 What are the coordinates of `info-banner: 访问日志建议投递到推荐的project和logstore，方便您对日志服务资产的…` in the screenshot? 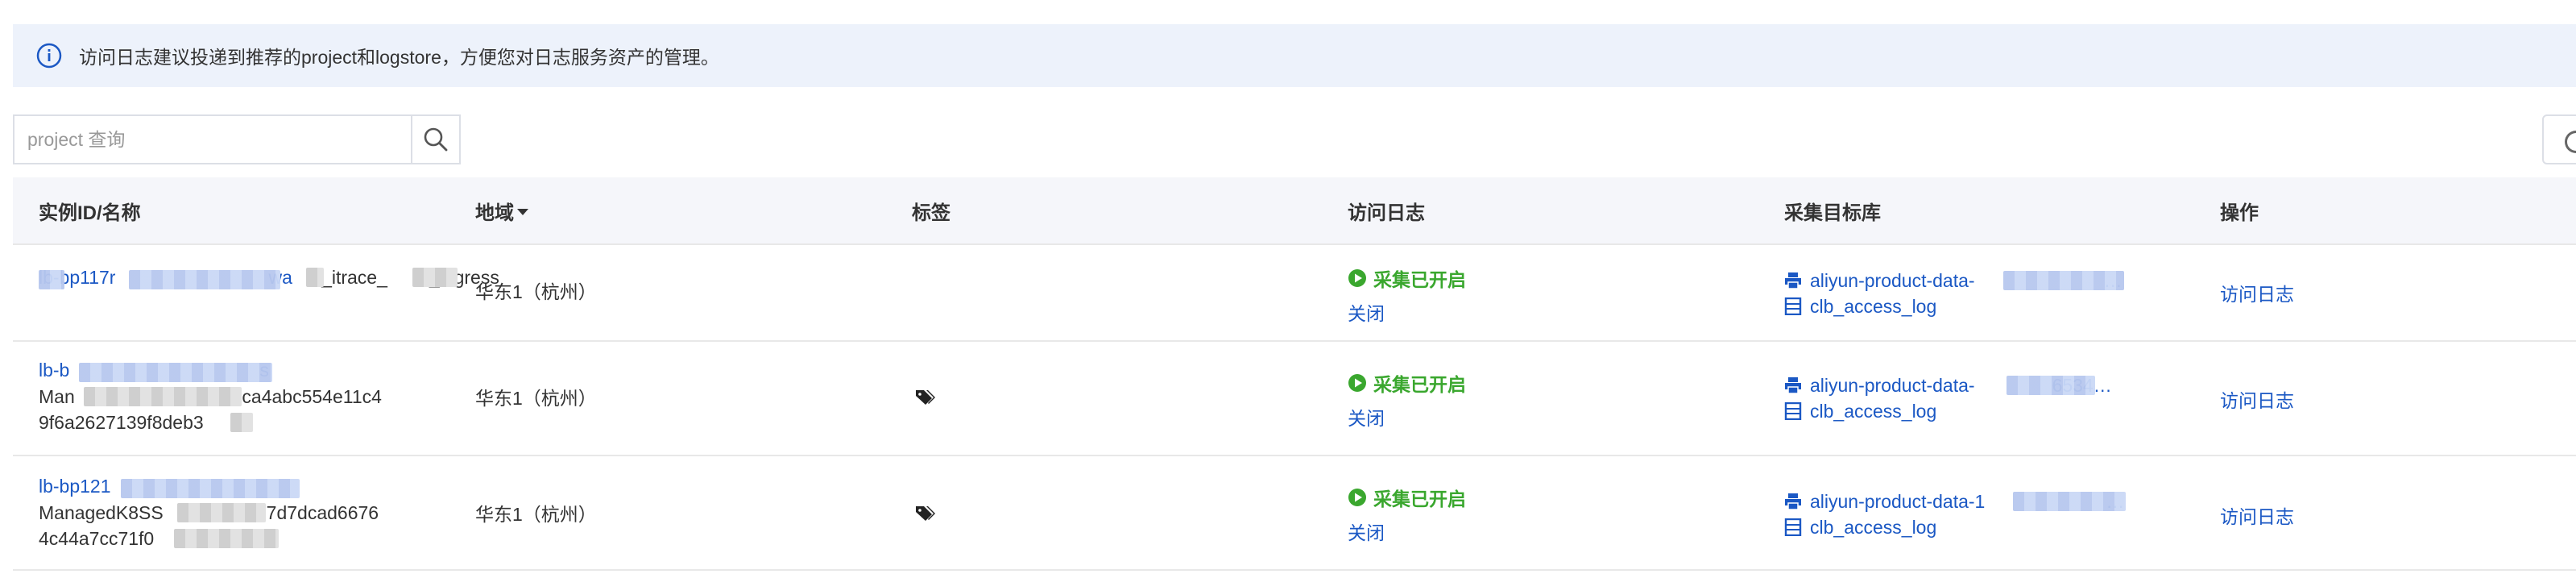 It's located at (1294, 55).